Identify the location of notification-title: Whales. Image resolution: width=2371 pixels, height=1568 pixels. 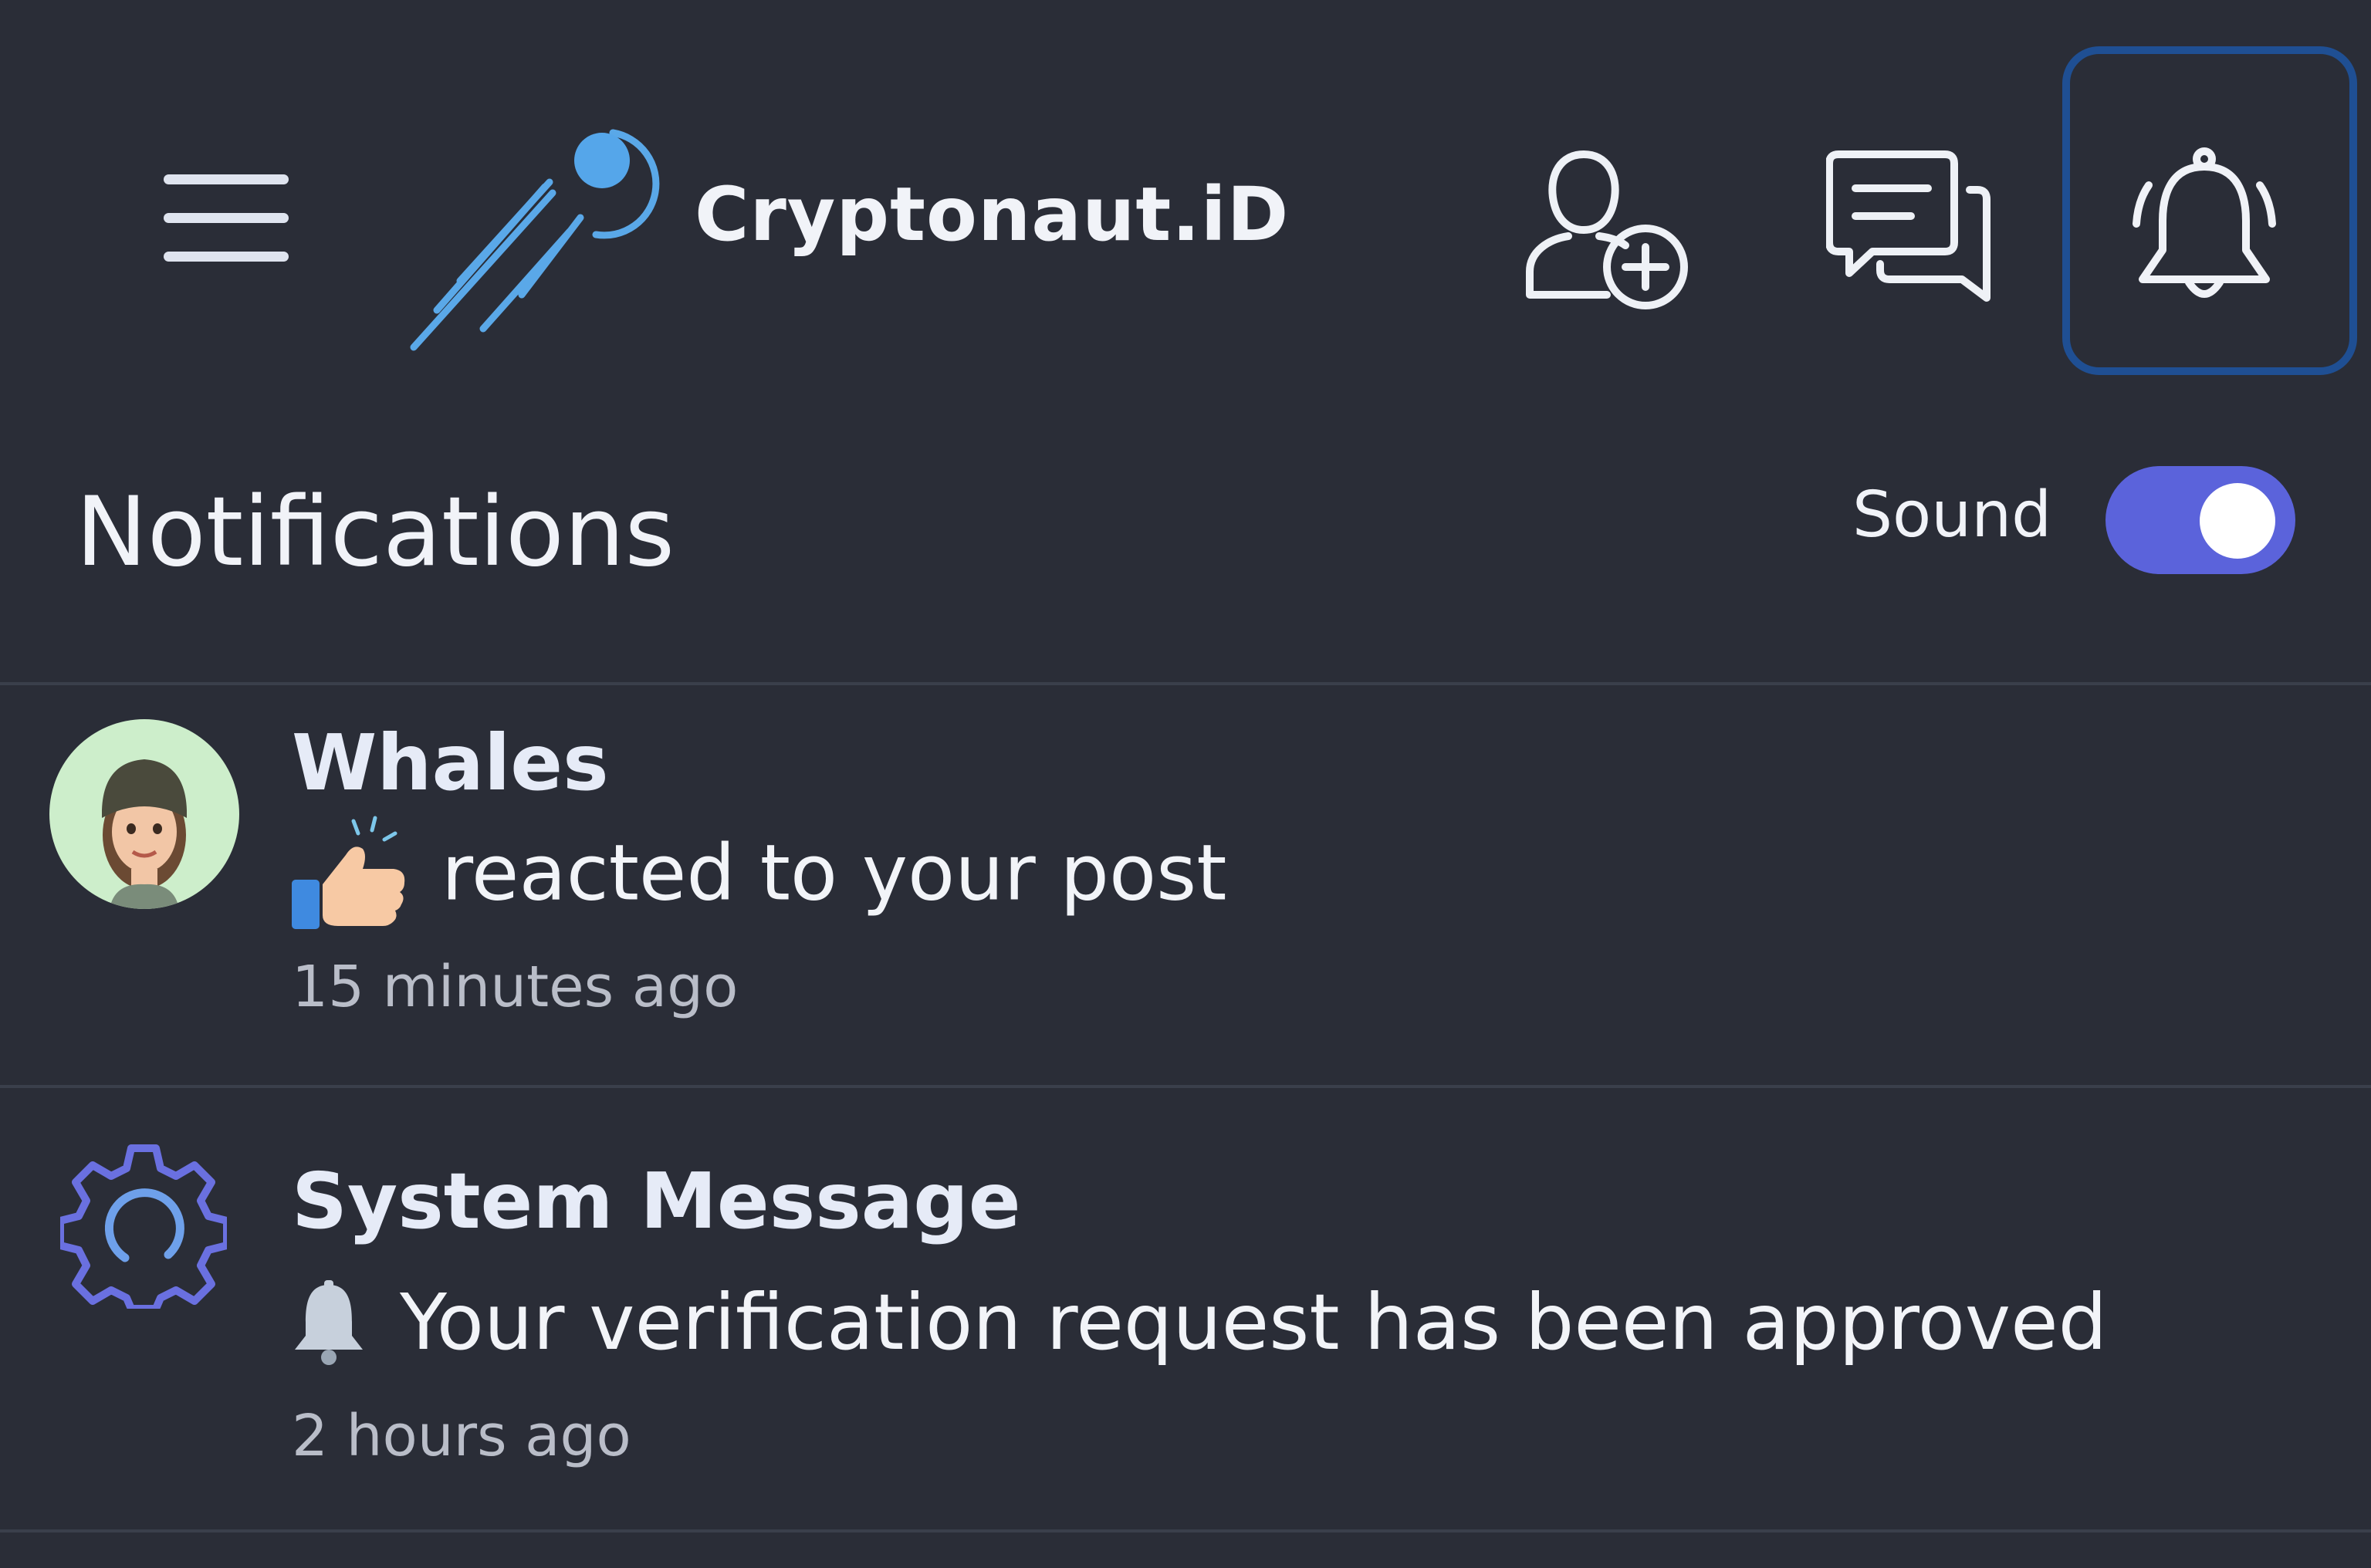
(450, 763).